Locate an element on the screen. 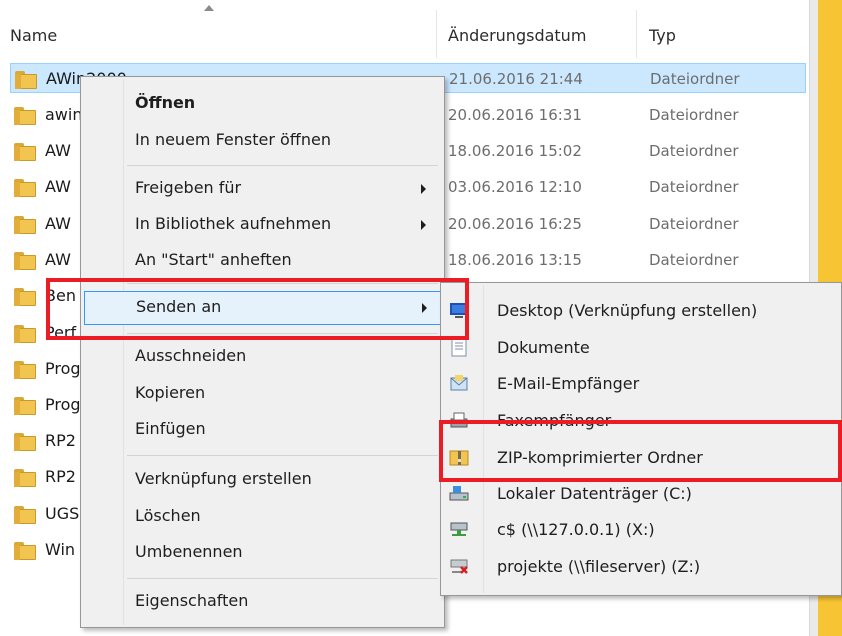 This screenshot has height=636, width=842. menu-item-label: In neuem Fenster öffnen is located at coordinates (233, 139).